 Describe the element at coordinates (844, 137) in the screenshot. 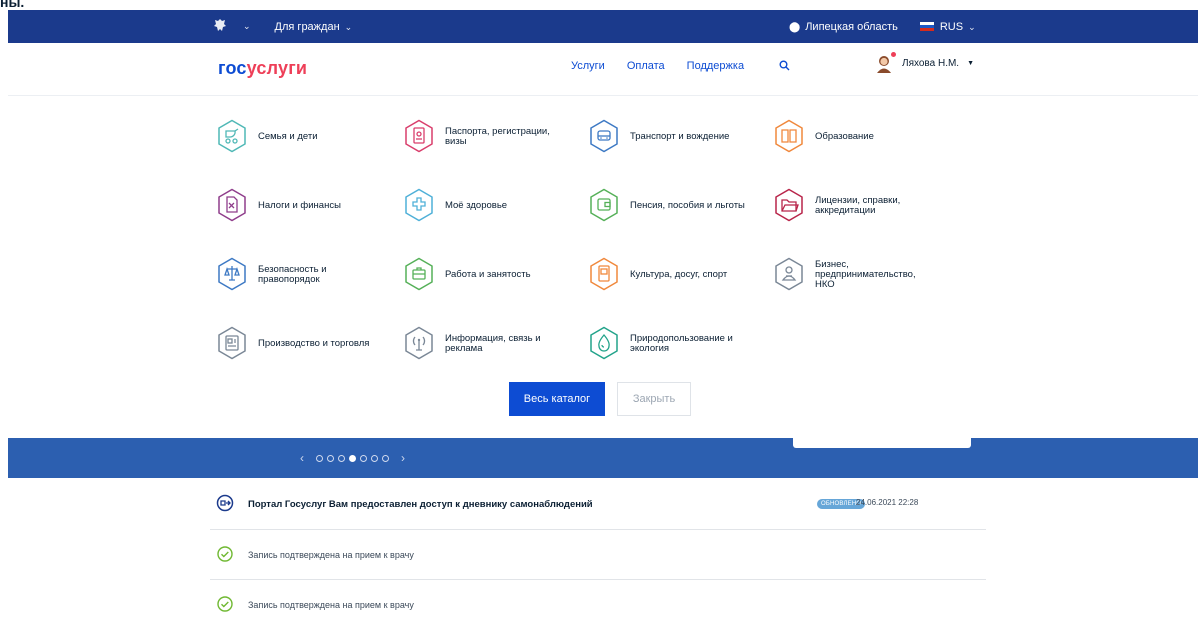

I see `category-label: Образование` at that location.